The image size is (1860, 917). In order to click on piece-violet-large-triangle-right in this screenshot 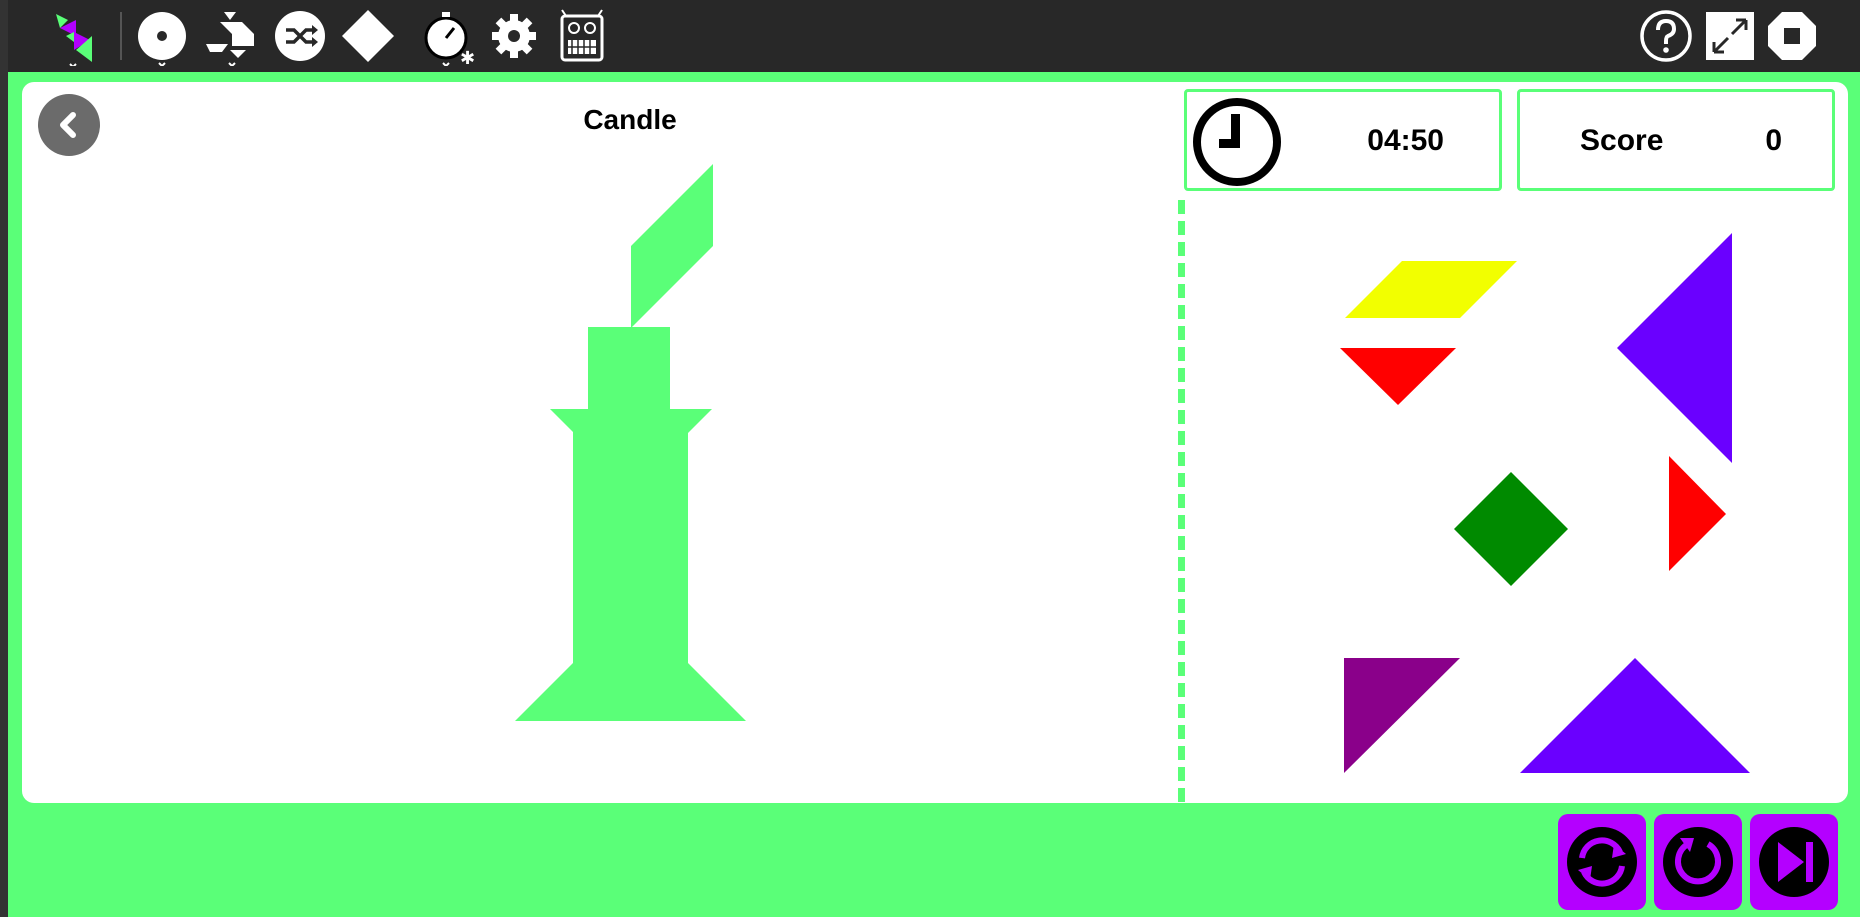, I will do `click(1674, 348)`.